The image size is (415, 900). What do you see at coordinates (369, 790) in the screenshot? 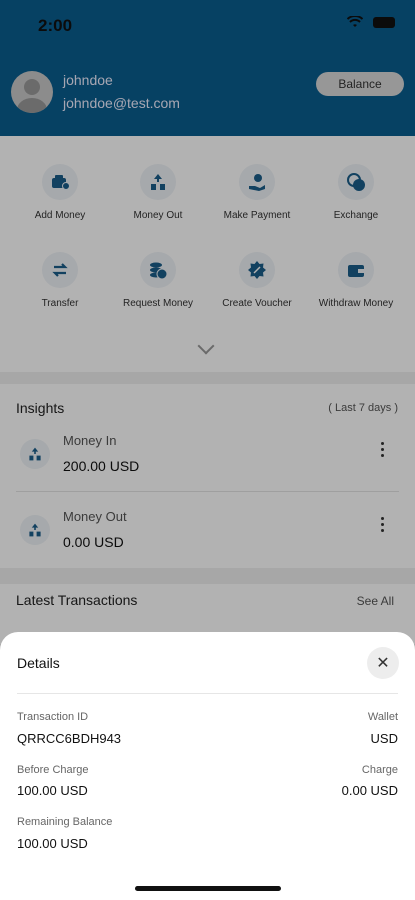
I see `charge-value: 0.00 USD` at bounding box center [369, 790].